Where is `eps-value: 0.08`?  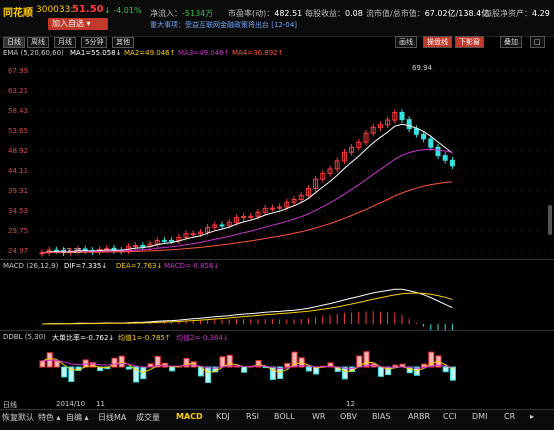 eps-value: 0.08 is located at coordinates (354, 13).